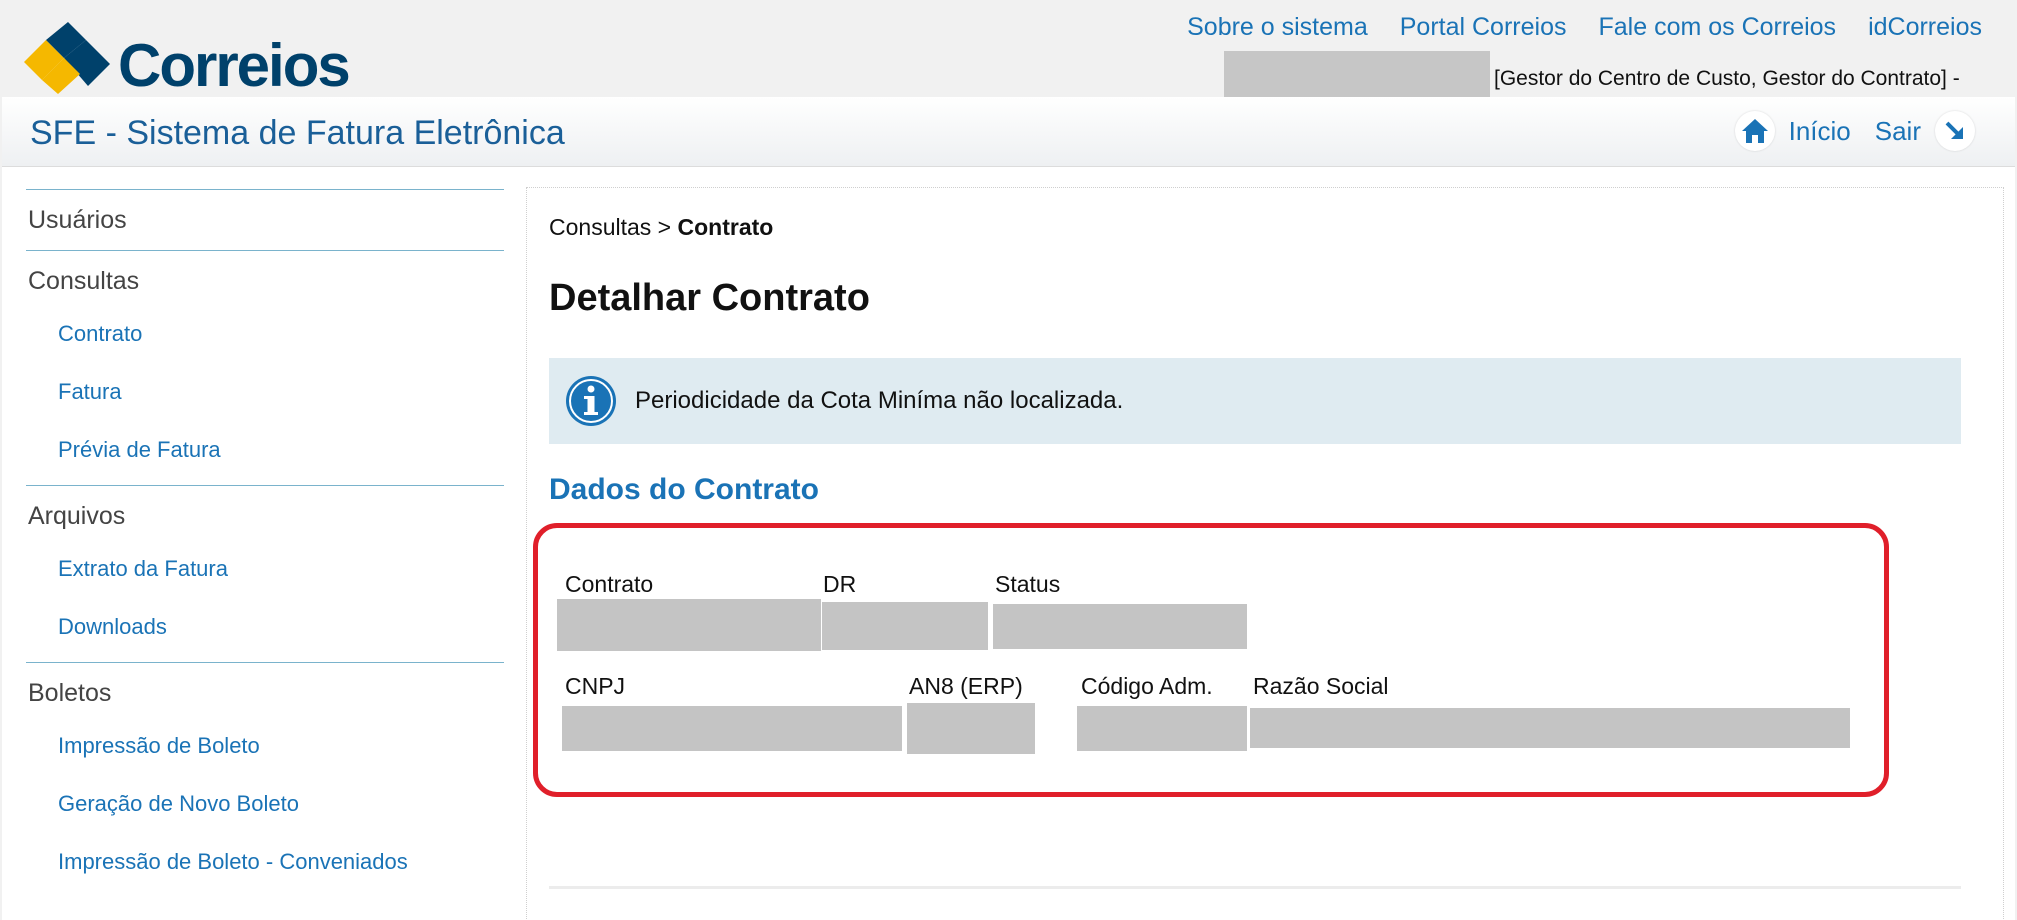 The image size is (2017, 920). I want to click on sidebar-item-geracao-de-novo-boleto: Geração de Novo Boleto, so click(265, 804).